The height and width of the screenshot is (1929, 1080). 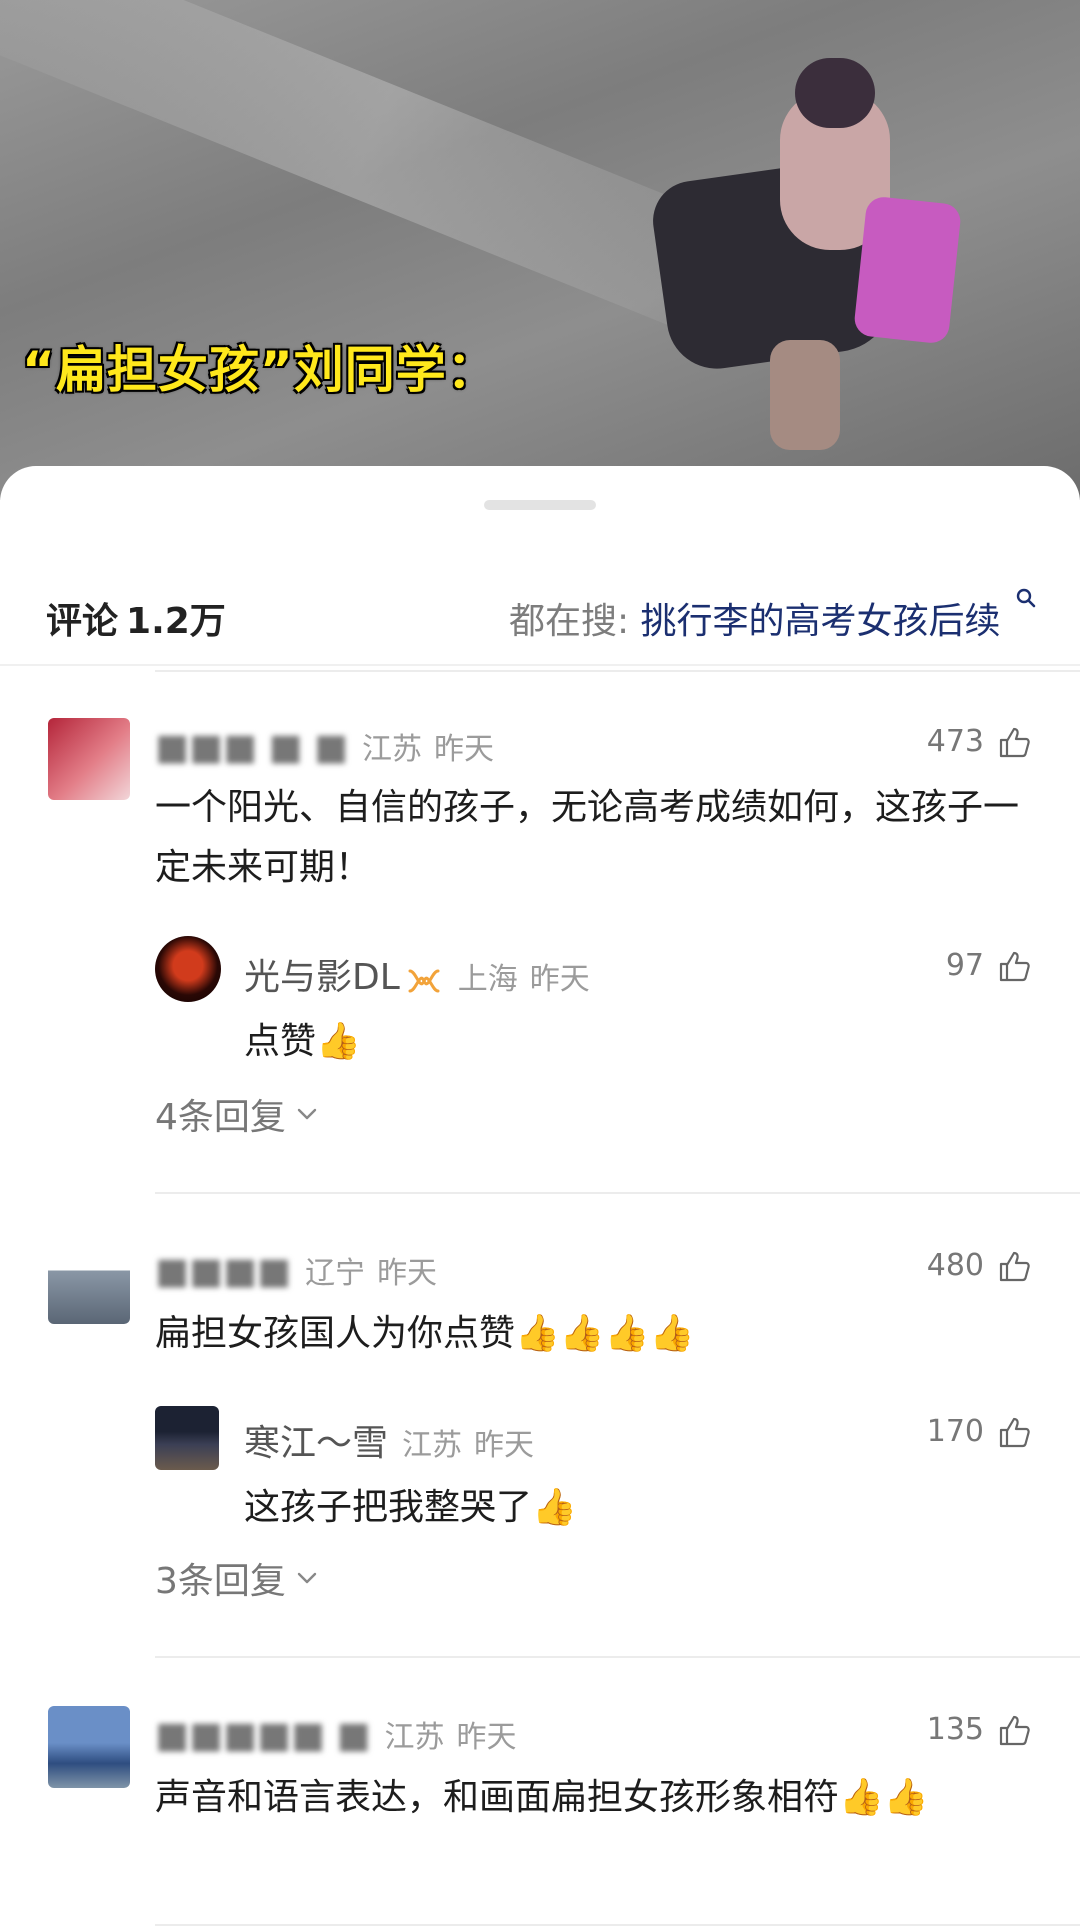 I want to click on comment-author: ■■■ ■ ■, so click(x=251, y=747).